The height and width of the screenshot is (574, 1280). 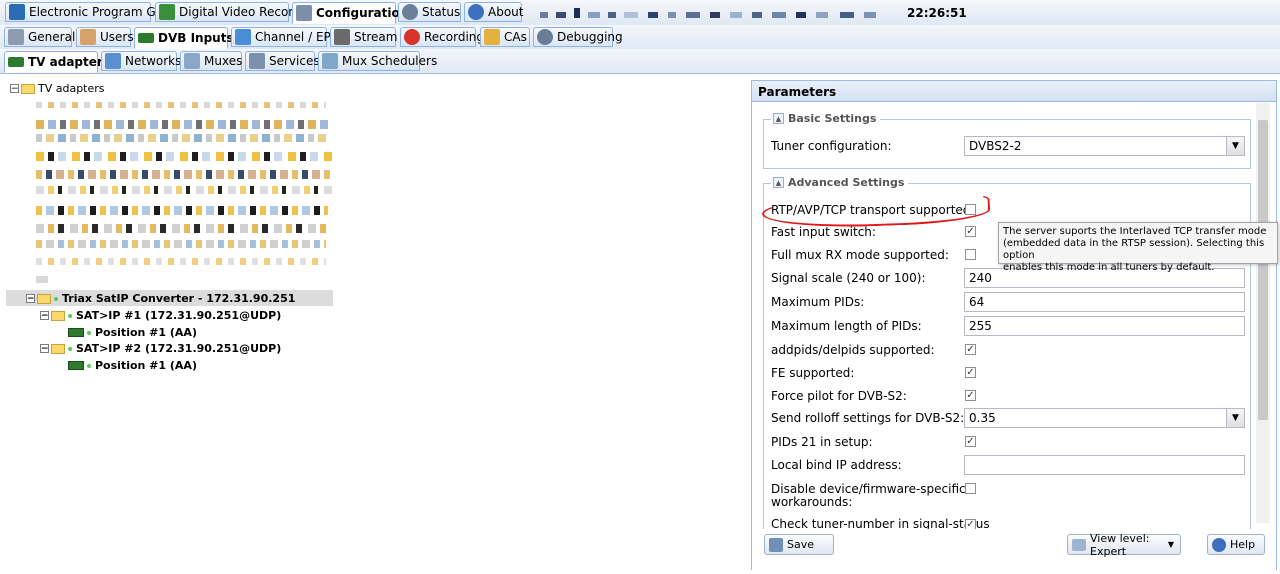 I want to click on tuner-card-icon, so click(x=76, y=365).